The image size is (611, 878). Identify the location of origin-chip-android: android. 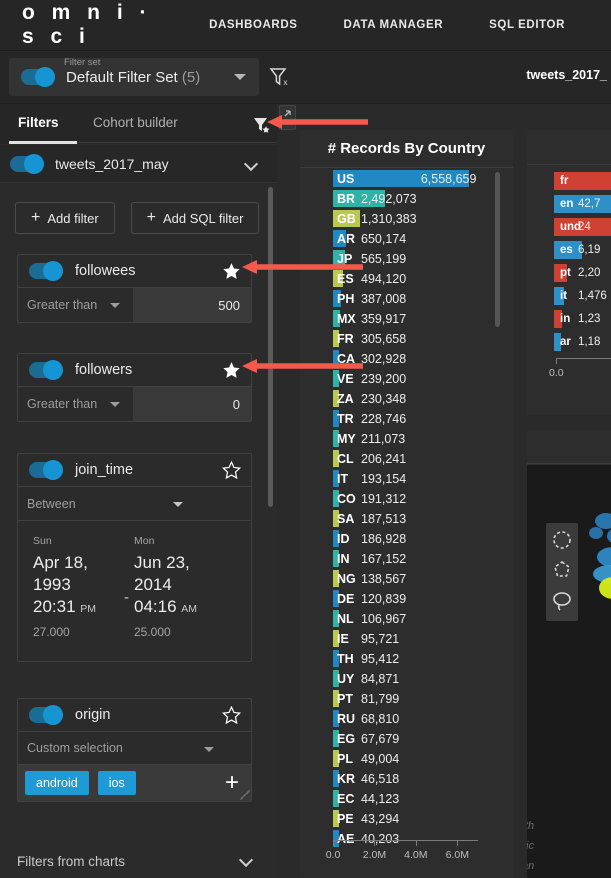
(57, 783).